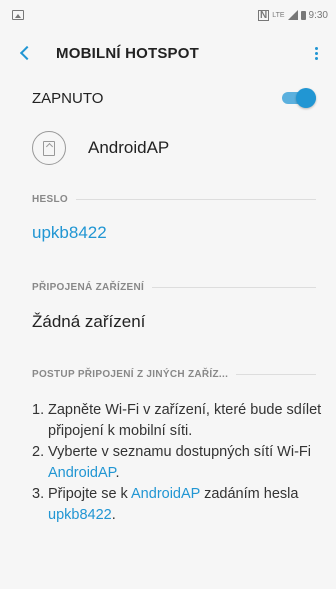  I want to click on devices-header-text: PŘIPOJENÁ ZAŘÍZENÍ, so click(88, 287).